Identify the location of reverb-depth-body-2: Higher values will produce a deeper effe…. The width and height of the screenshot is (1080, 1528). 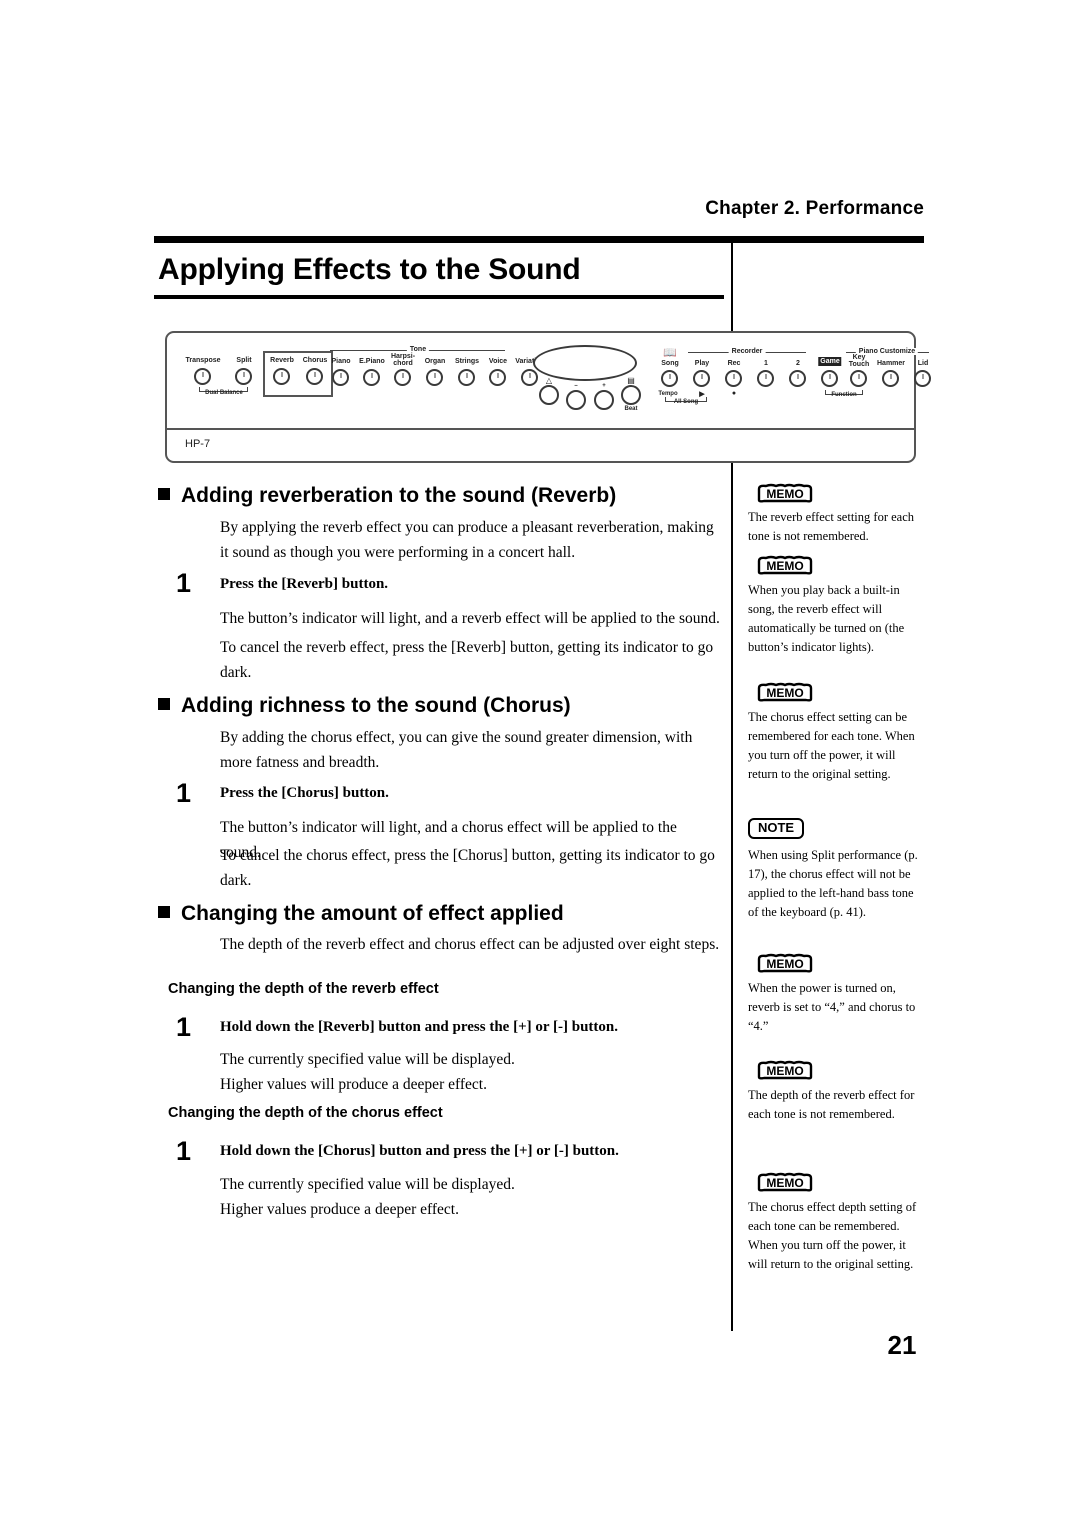
(353, 1084).